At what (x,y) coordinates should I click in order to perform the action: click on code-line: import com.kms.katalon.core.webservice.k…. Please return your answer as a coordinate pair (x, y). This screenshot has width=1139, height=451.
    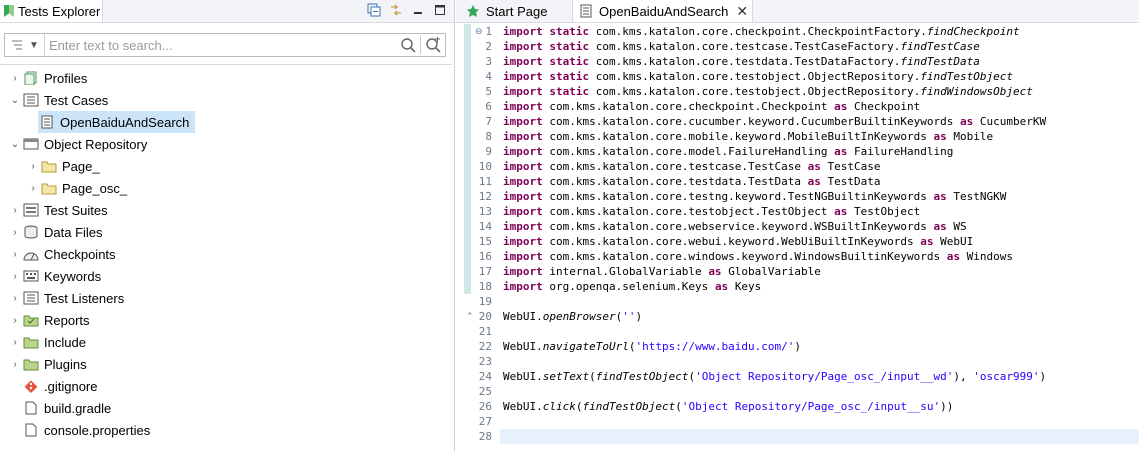
    Looking at the image, I should click on (735, 226).